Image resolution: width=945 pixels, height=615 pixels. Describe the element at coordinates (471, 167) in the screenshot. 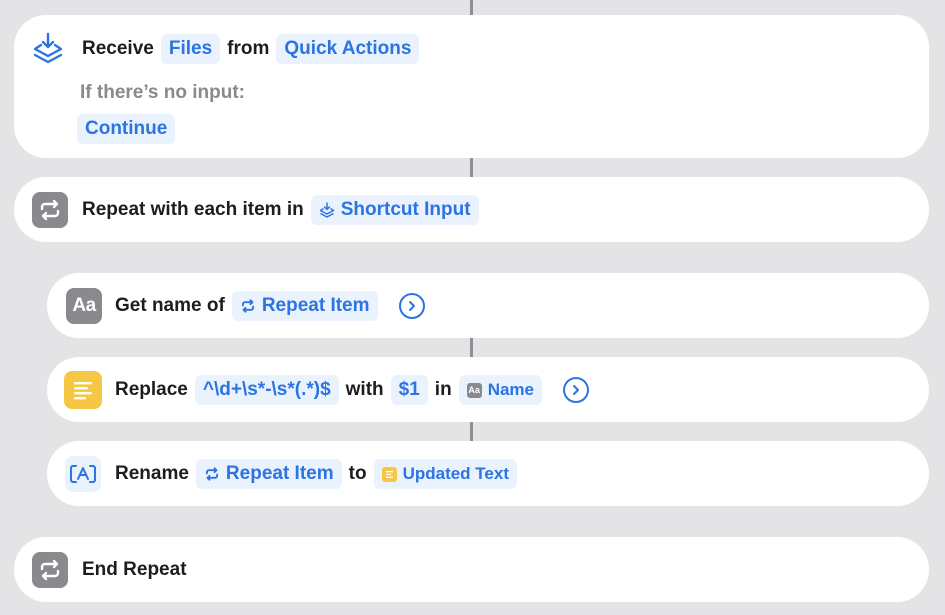

I see `connector-line-receive-repeat` at that location.